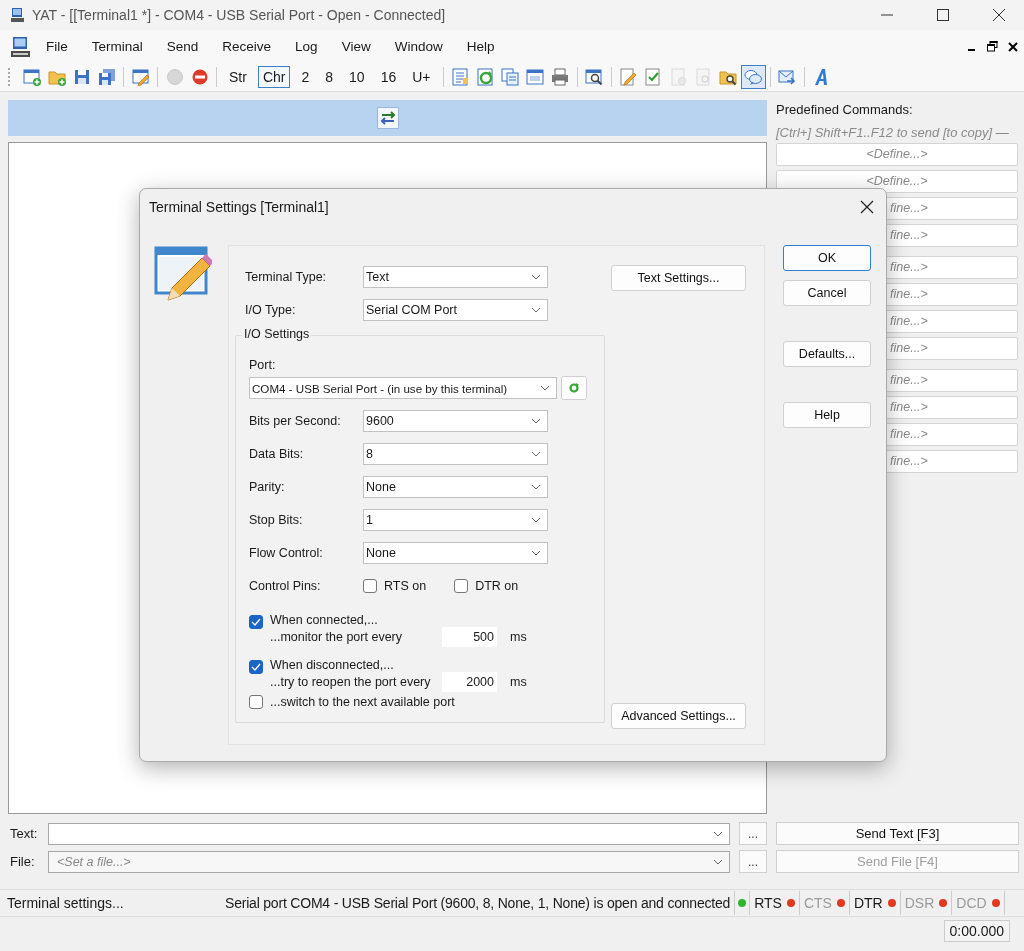 Image resolution: width=1024 pixels, height=951 pixels. I want to click on documents-icon, so click(510, 77).